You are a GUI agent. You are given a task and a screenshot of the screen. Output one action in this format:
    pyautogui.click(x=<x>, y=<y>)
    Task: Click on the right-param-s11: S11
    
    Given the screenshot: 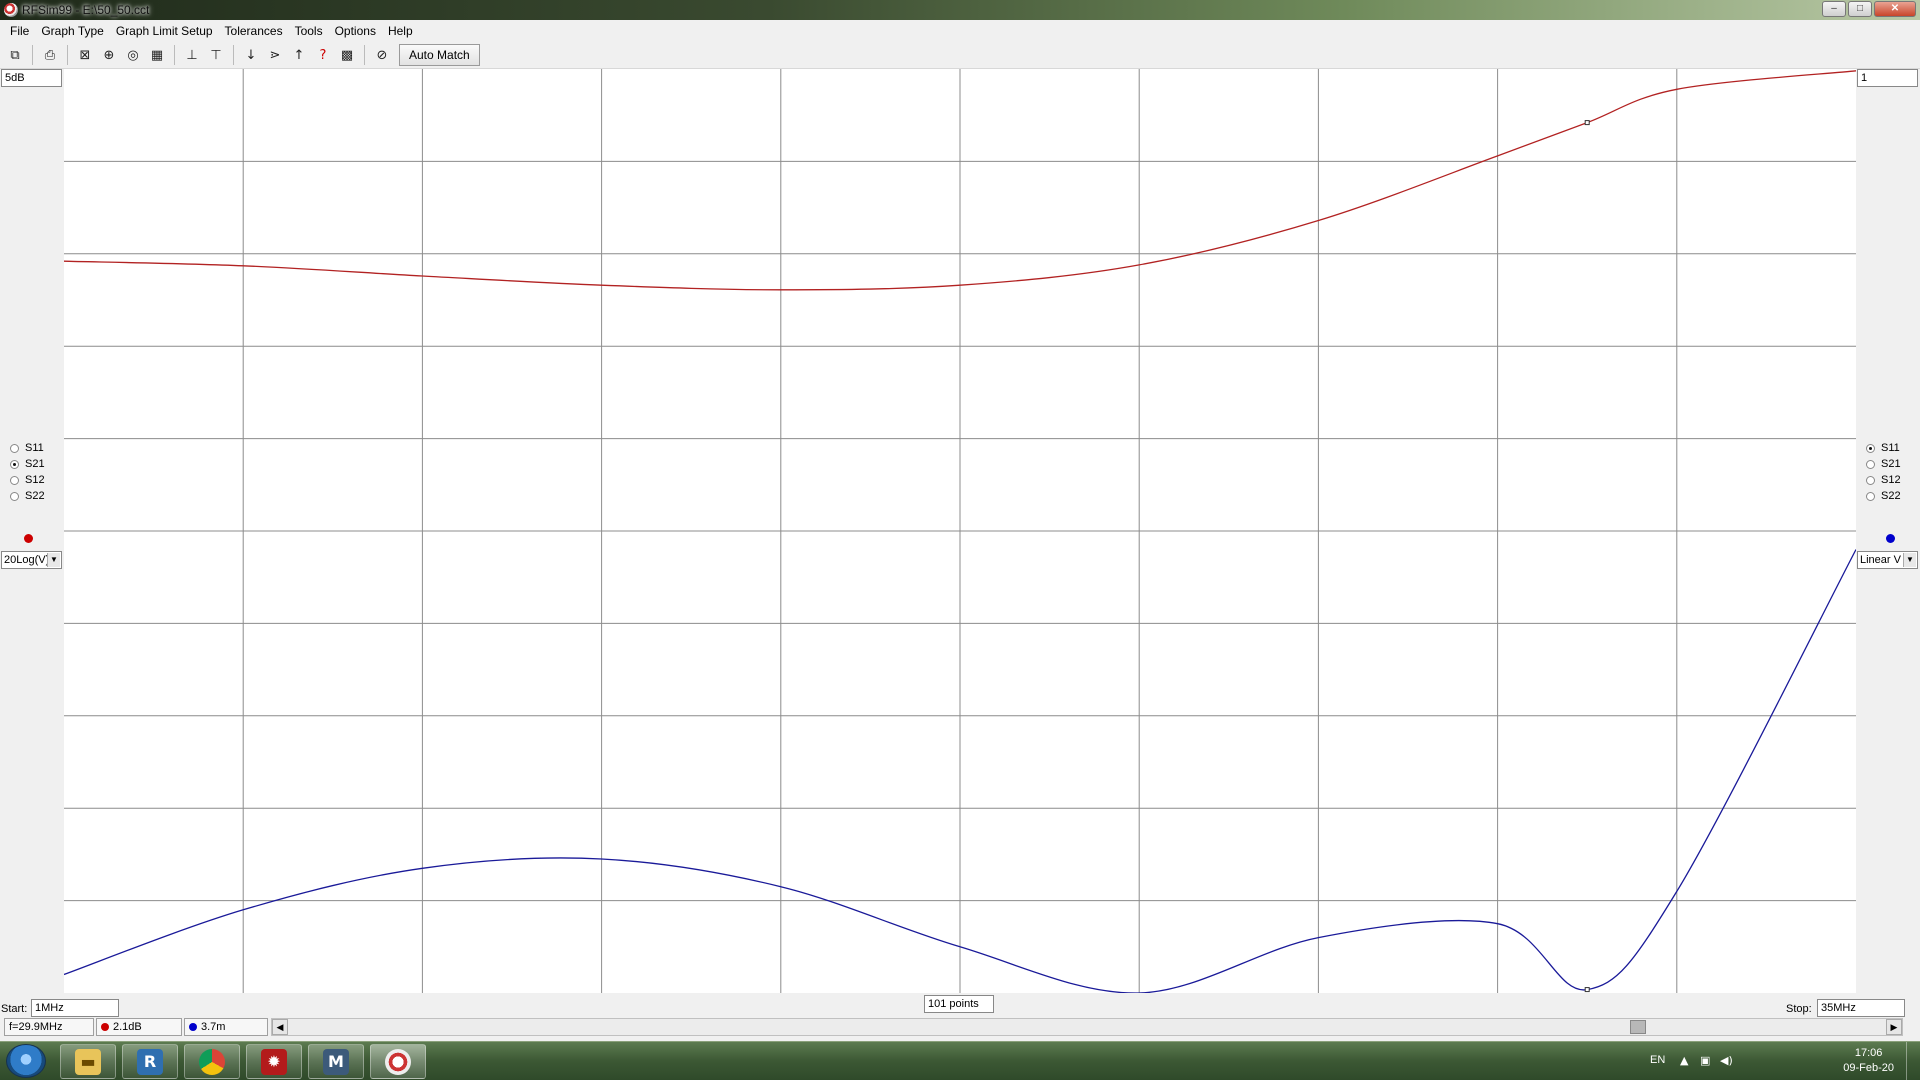 What is the action you would take?
    pyautogui.click(x=1883, y=448)
    